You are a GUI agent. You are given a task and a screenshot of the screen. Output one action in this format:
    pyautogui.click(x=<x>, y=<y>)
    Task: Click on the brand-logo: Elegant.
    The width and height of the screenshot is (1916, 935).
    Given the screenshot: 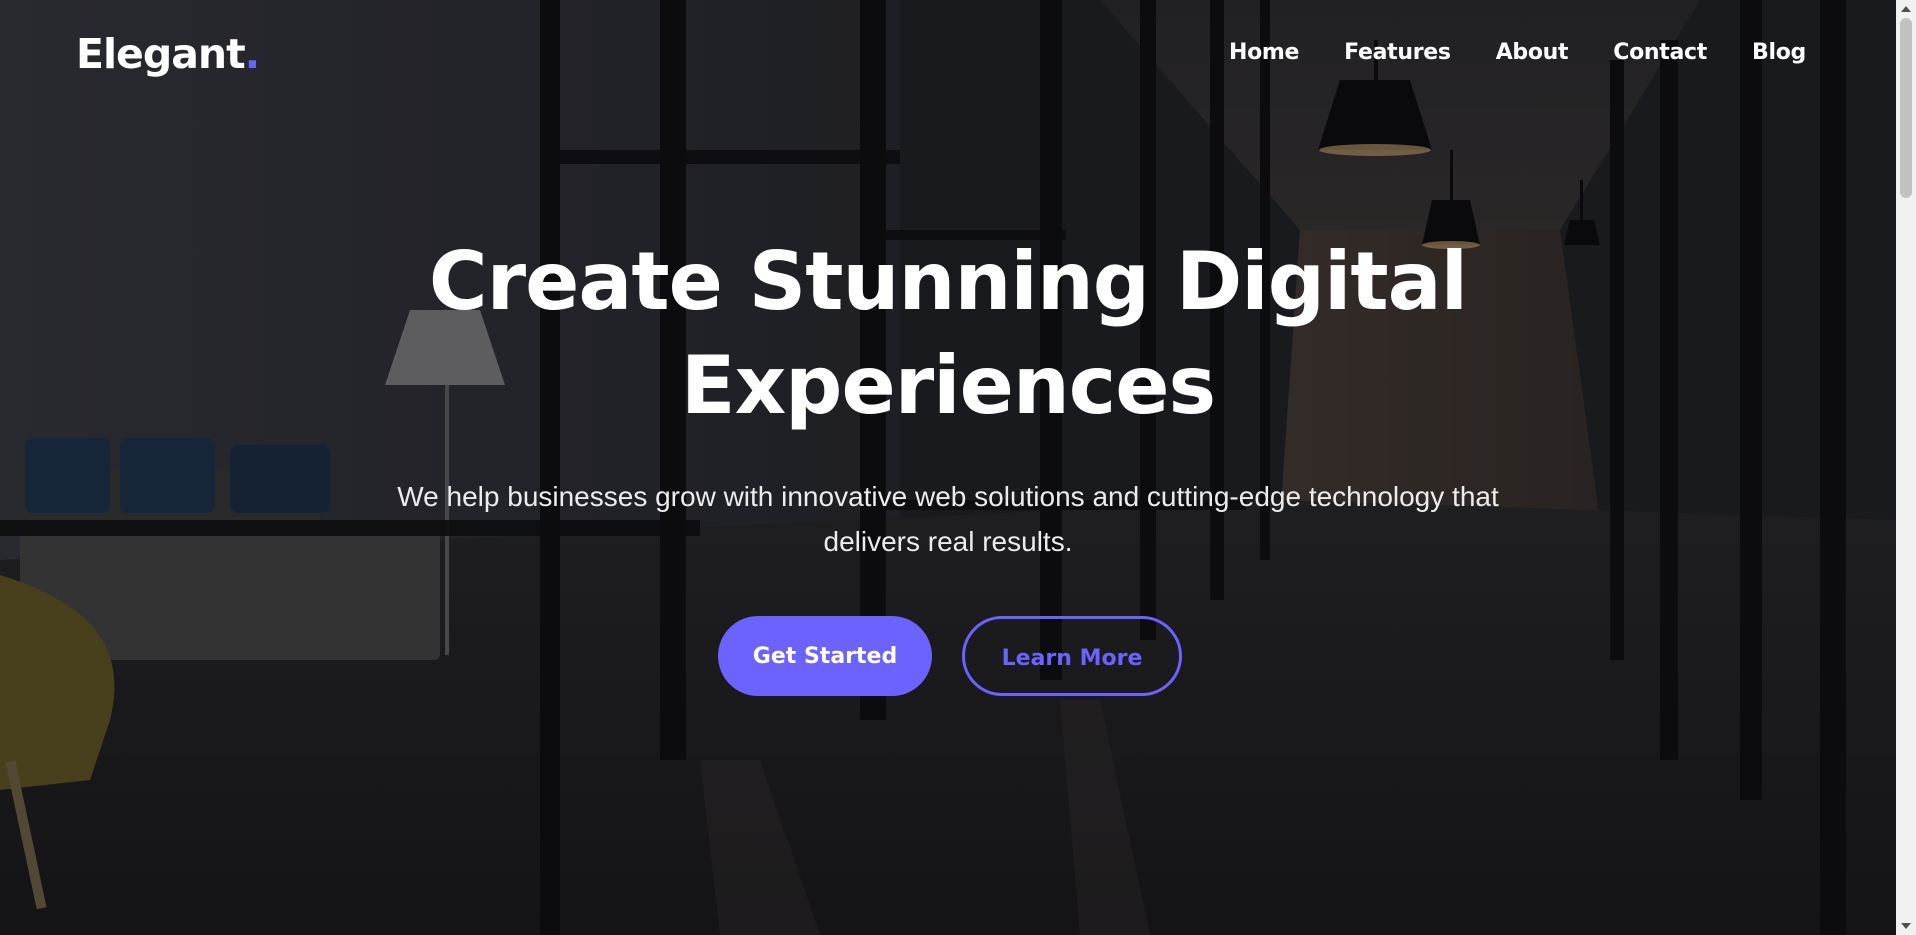 What is the action you would take?
    pyautogui.click(x=168, y=54)
    